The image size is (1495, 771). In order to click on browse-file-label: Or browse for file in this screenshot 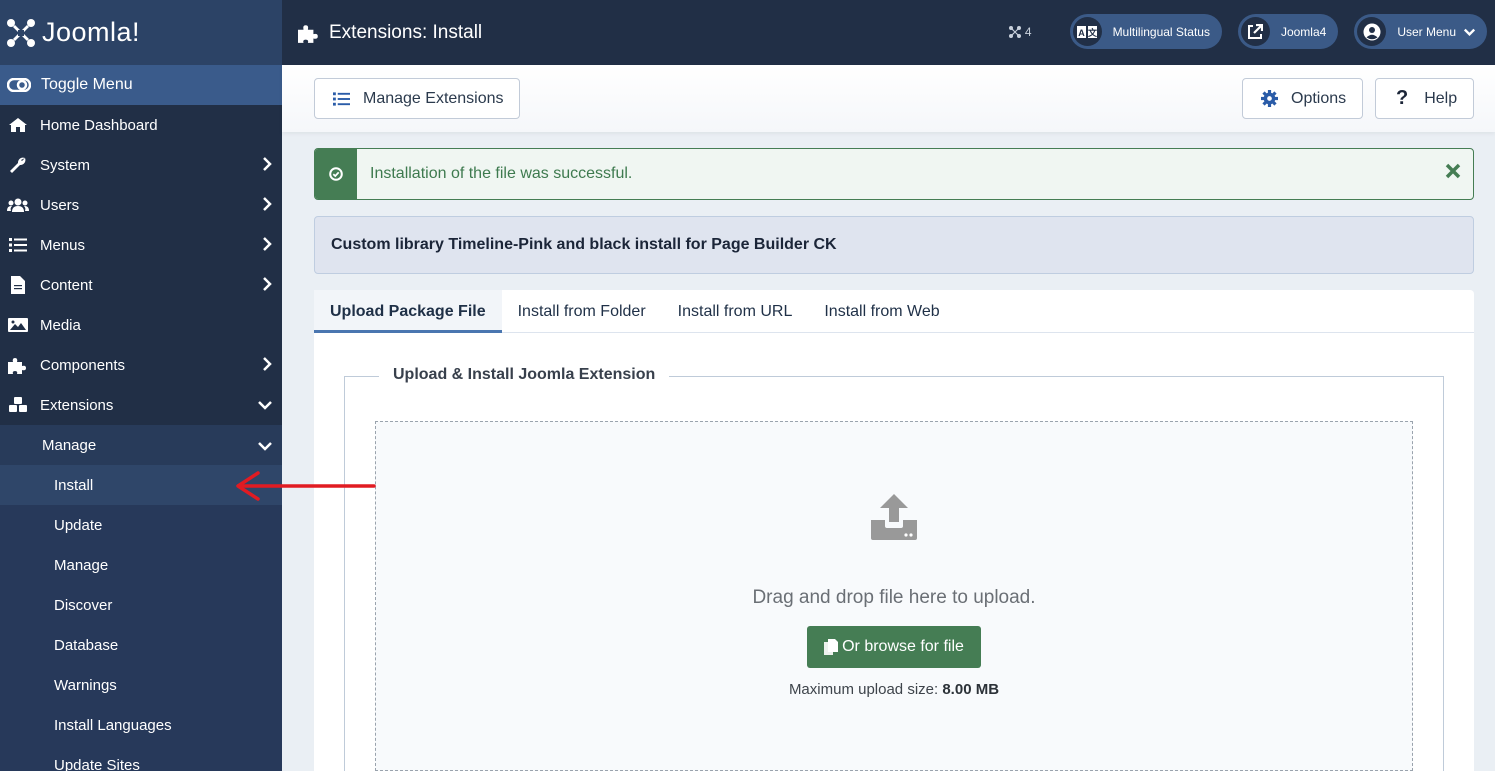, I will do `click(903, 646)`.